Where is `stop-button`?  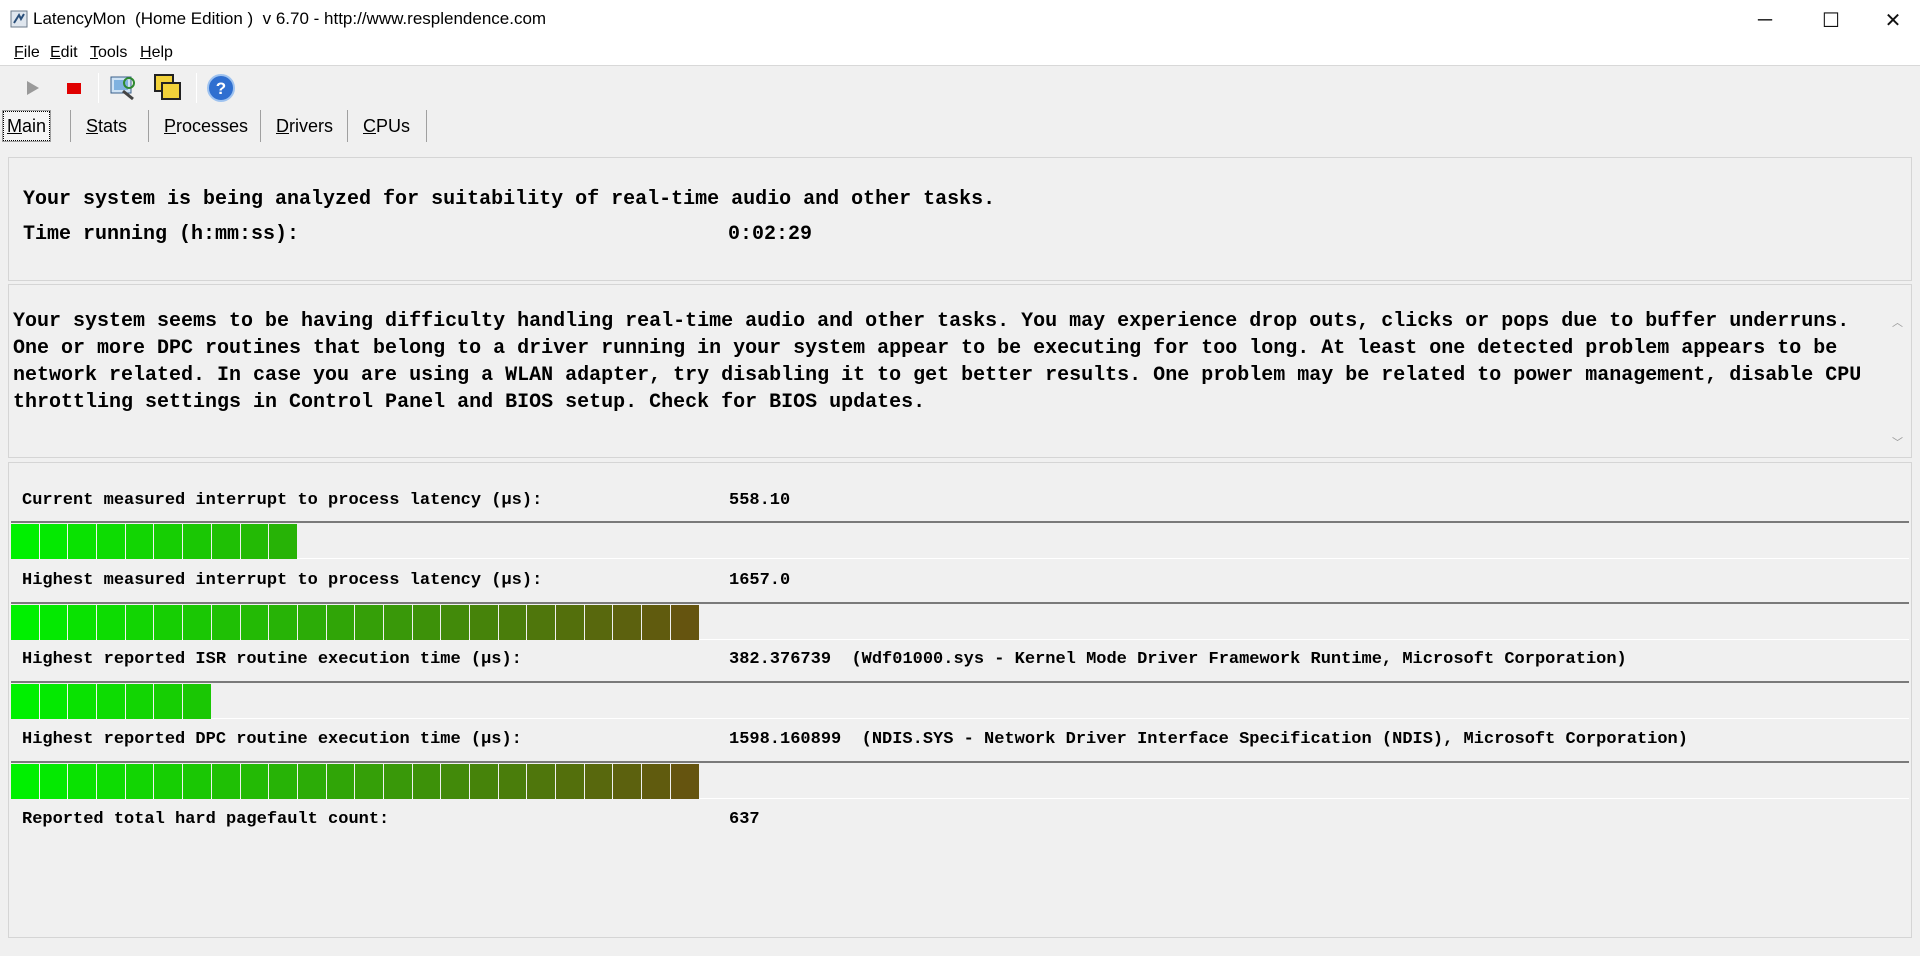 stop-button is located at coordinates (74, 88).